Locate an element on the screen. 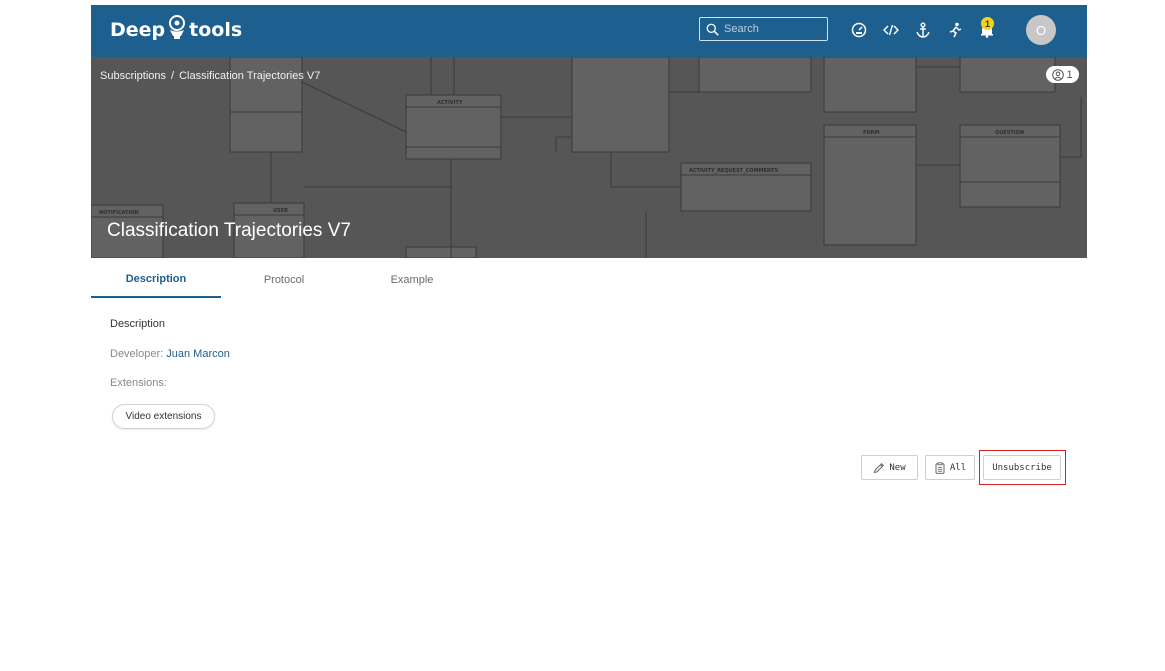 The width and height of the screenshot is (1165, 671). diagram-label-activity: ACTIVITY is located at coordinates (450, 103).